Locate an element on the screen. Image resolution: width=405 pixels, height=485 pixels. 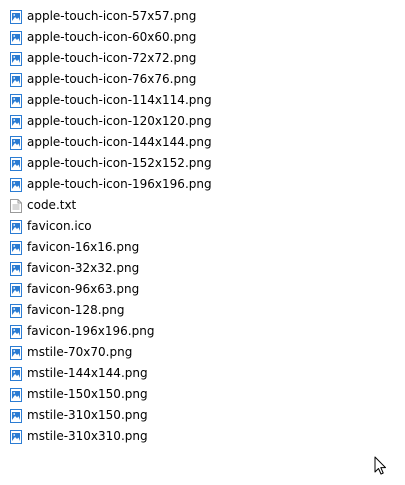
file-item: favicon.ico is located at coordinates (111, 226).